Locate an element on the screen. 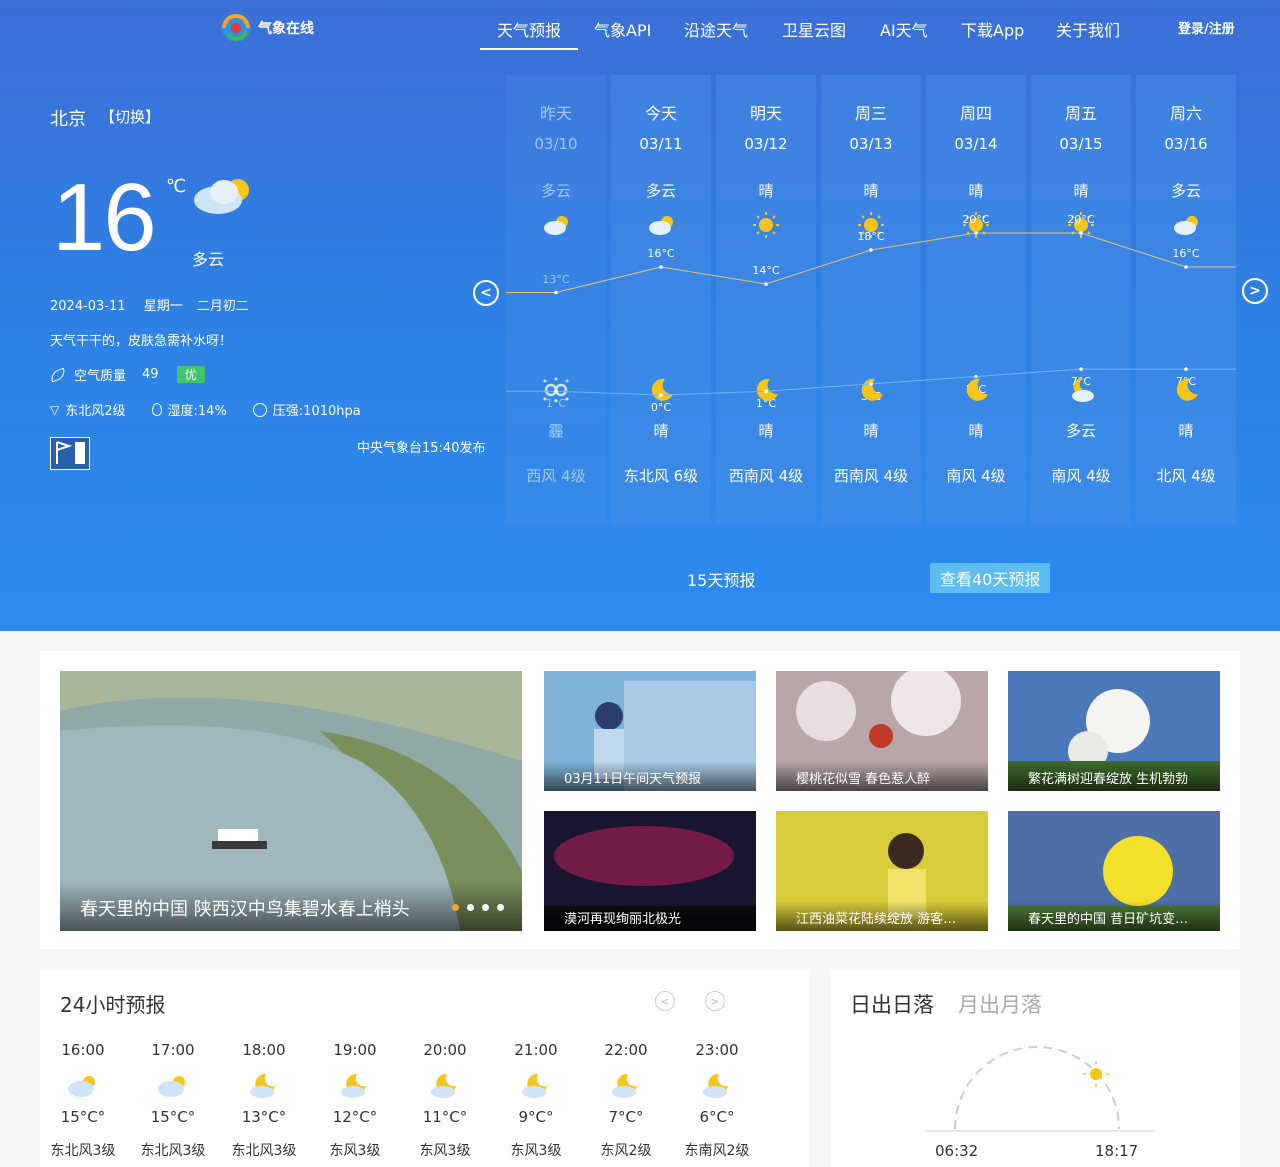 The height and width of the screenshot is (1167, 1280). temperature-curve is located at coordinates (871, 314).